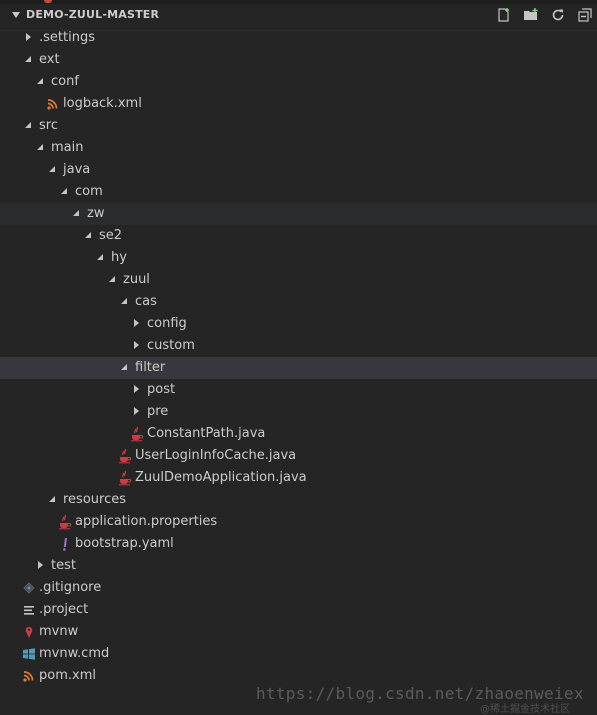  What do you see at coordinates (64, 609) in the screenshot?
I see `tree-item-label: .project` at bounding box center [64, 609].